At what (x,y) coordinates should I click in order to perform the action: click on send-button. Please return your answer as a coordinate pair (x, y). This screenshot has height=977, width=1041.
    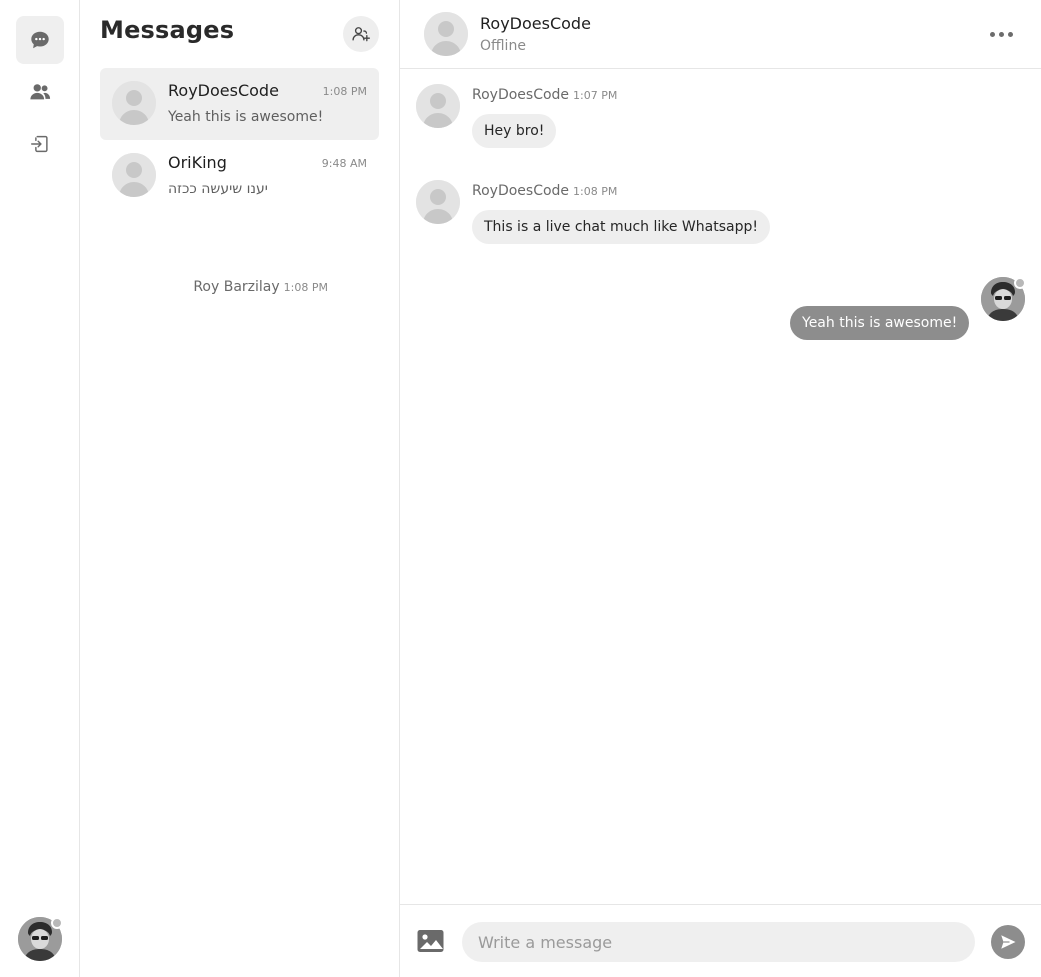
    Looking at the image, I should click on (1008, 942).